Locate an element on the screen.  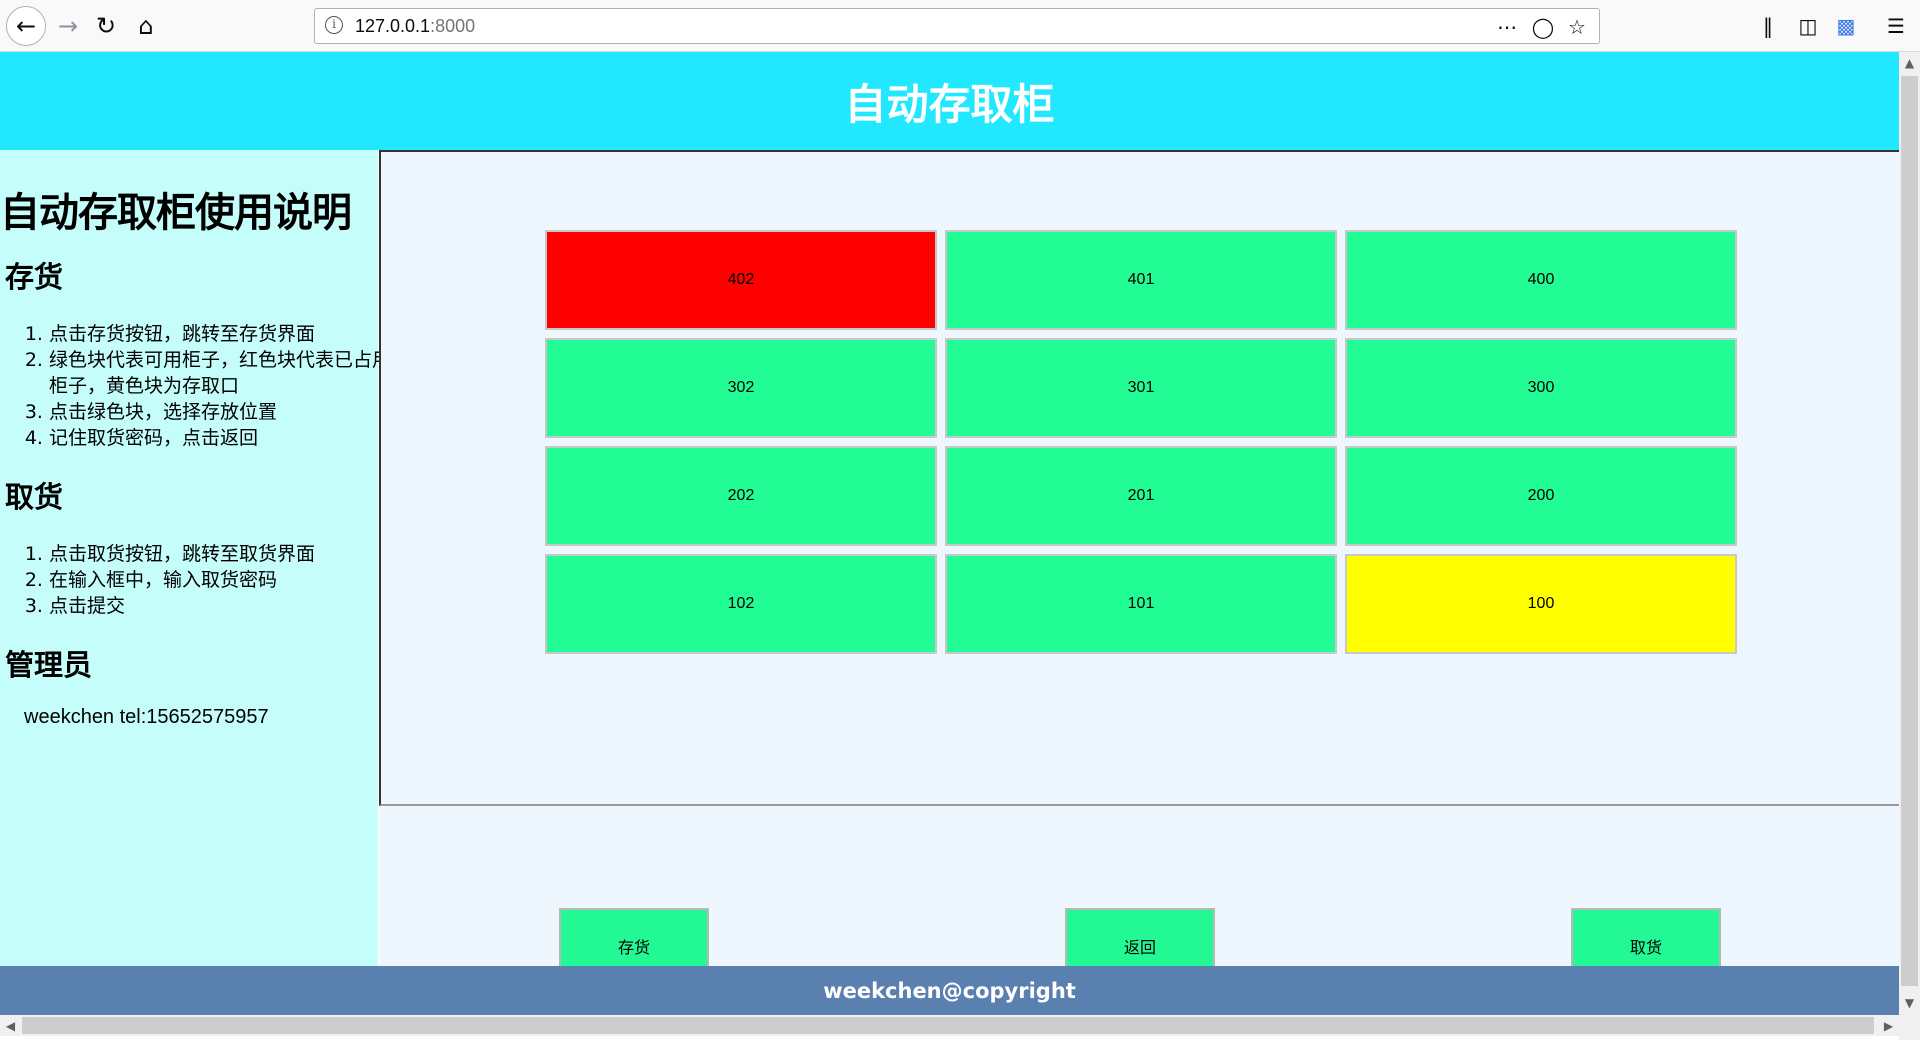
locker-number: 400 is located at coordinates (1541, 279).